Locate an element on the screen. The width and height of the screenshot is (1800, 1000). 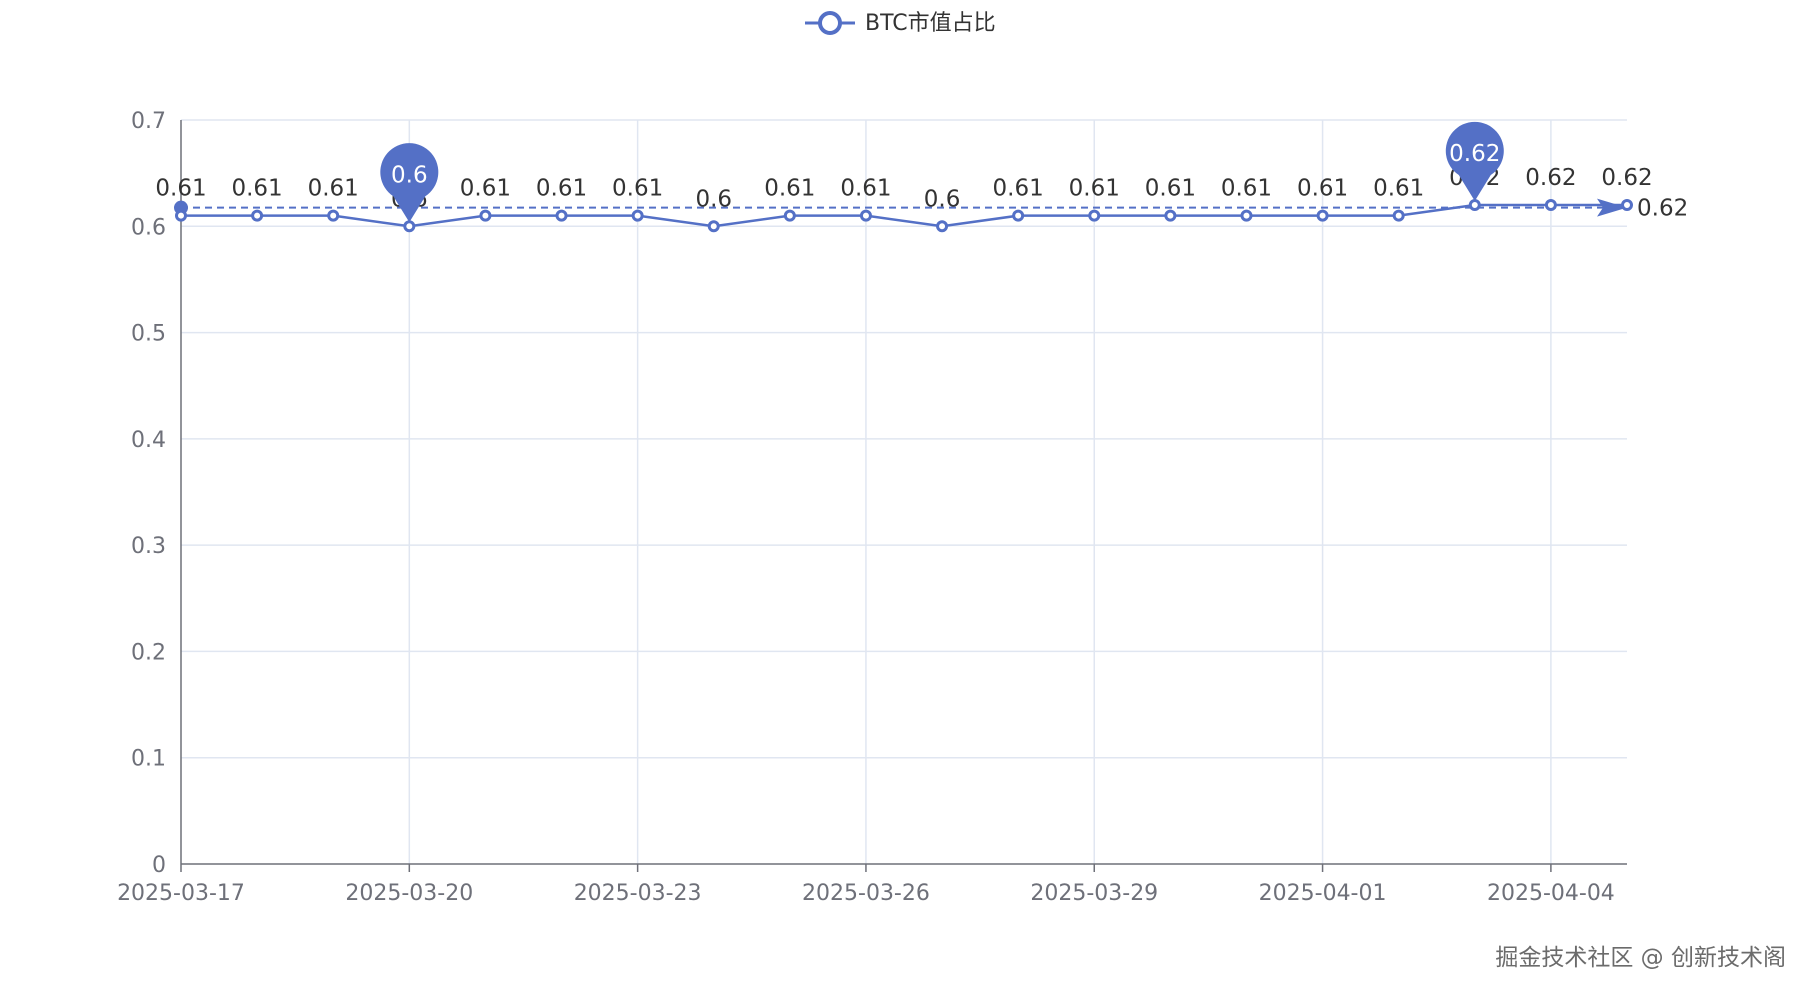
watermark: 掘金技术社区 @ 创新技术阁 is located at coordinates (1640, 958).